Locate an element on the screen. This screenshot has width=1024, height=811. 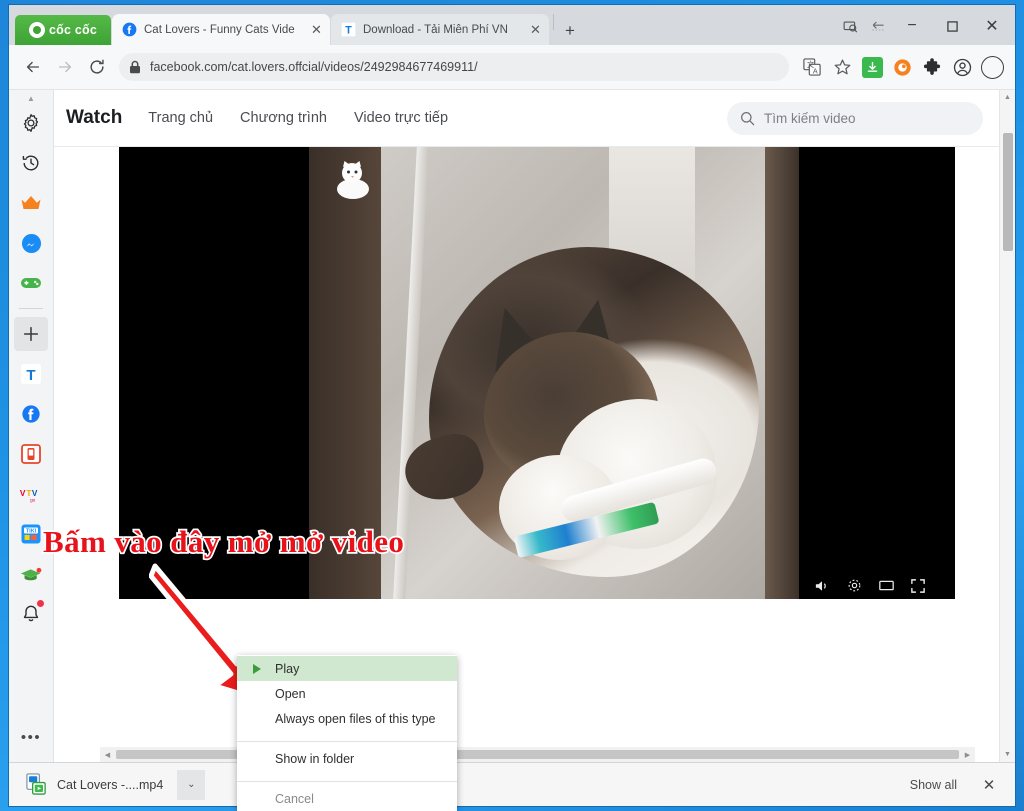
search-input: Tìm kiếm video is located at coordinates (855, 118).